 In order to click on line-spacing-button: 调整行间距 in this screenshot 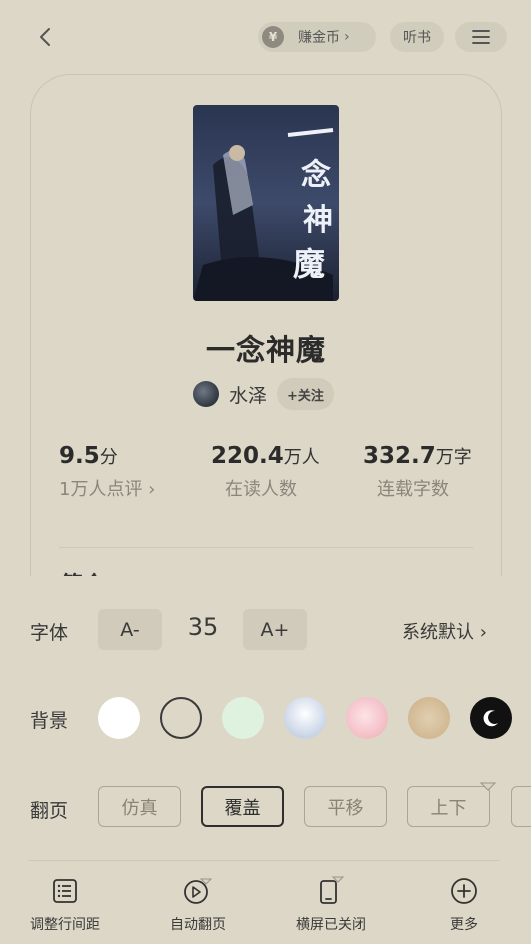, I will do `click(65, 905)`.